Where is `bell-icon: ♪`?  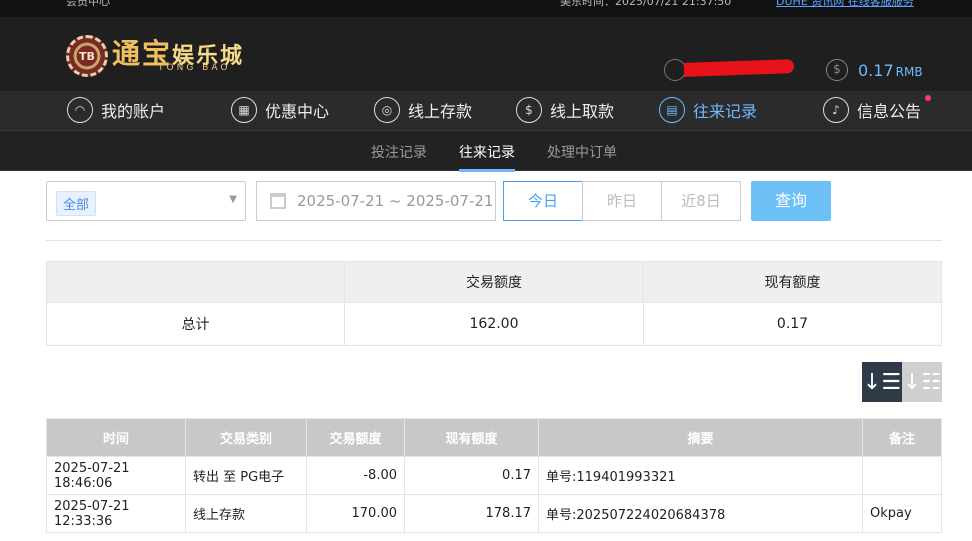 bell-icon: ♪ is located at coordinates (836, 110).